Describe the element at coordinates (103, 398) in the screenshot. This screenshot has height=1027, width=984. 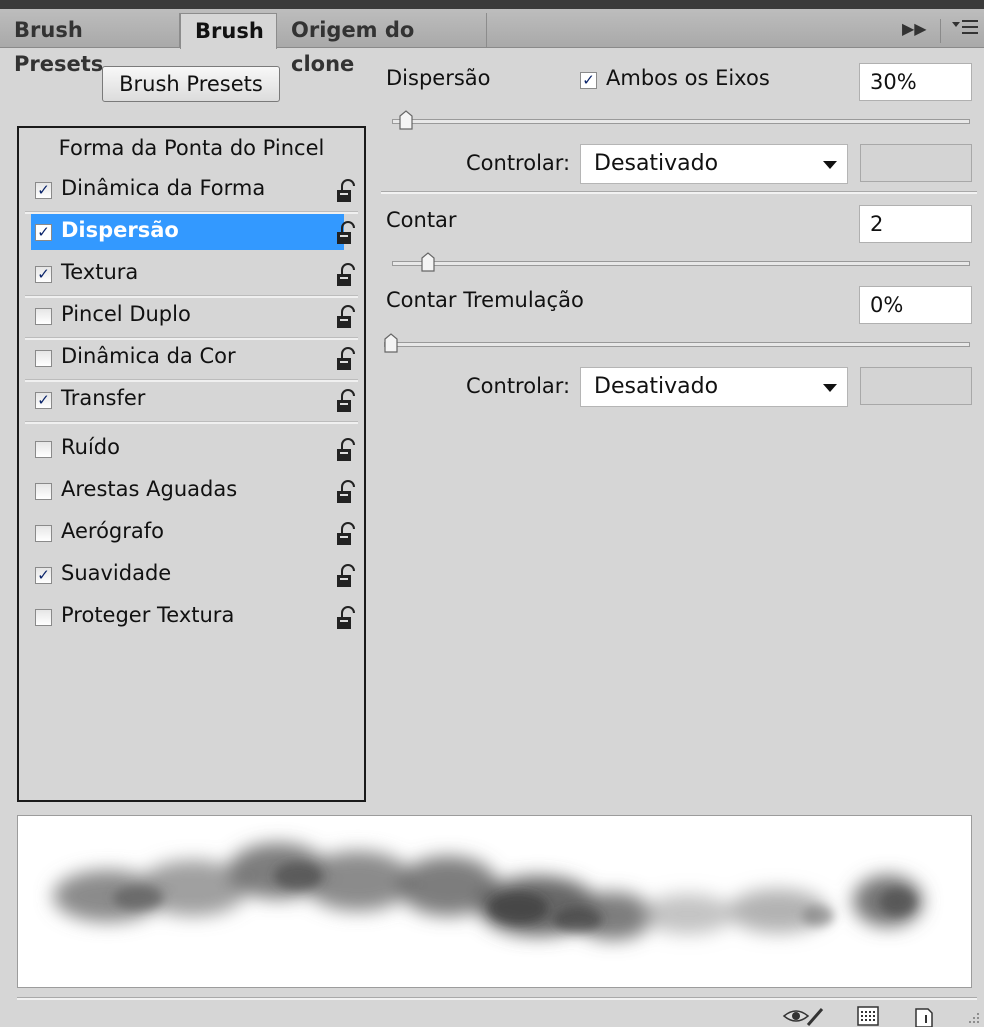
I see `list-item-label: Transfer` at that location.